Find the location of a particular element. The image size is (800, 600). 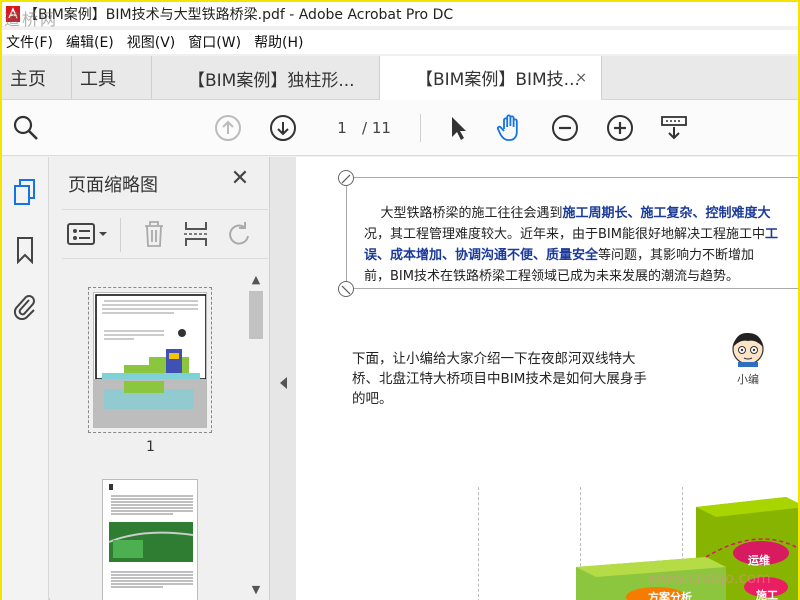

toolbar: 1 / 11 is located at coordinates (400, 128).